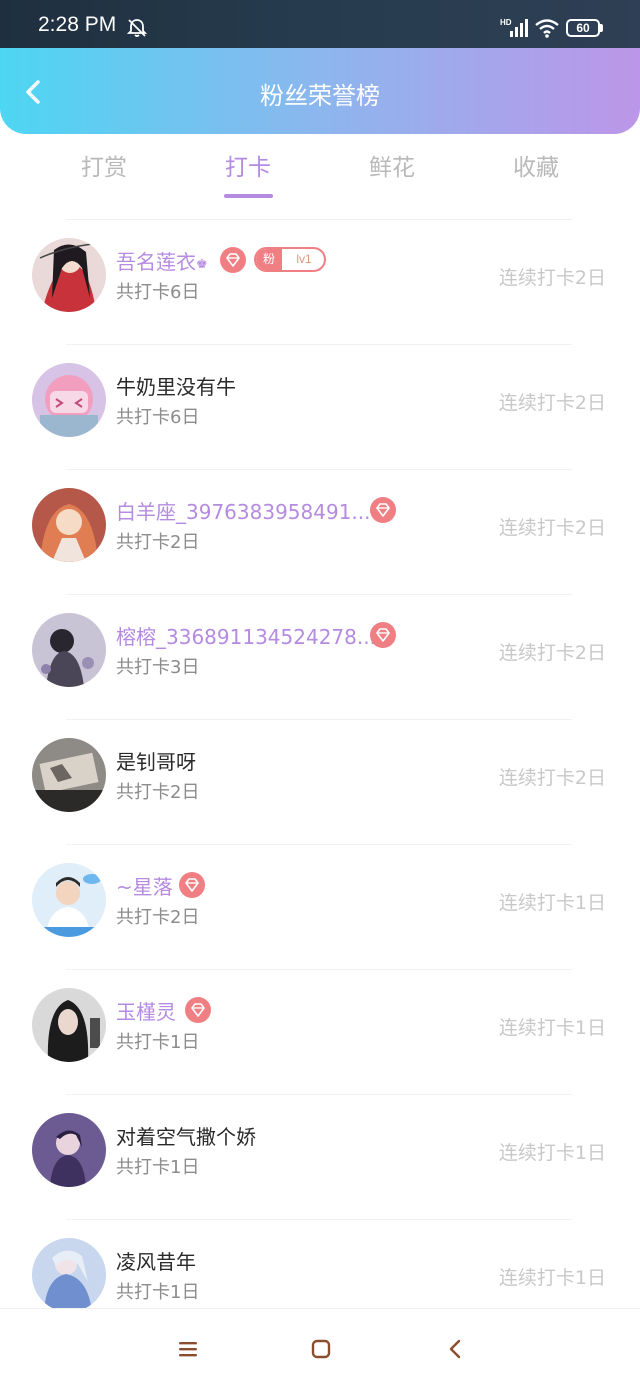 The width and height of the screenshot is (640, 1387). I want to click on list-item: ~星落 共打卡2日 连续打卡1日, so click(320, 907).